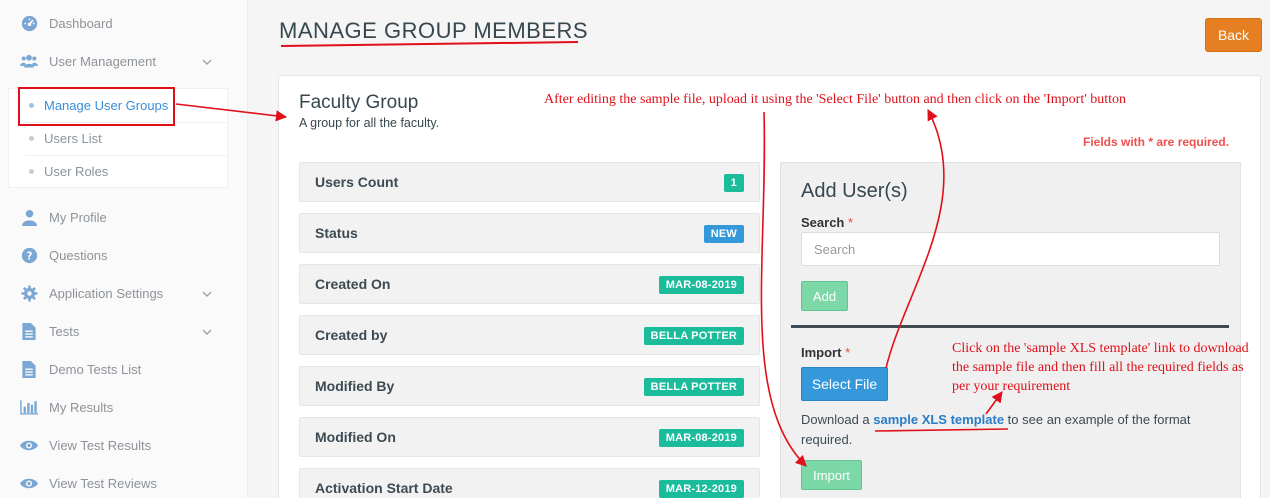 The width and height of the screenshot is (1270, 498). Describe the element at coordinates (64, 331) in the screenshot. I see `sidebar-item-label: Tests` at that location.